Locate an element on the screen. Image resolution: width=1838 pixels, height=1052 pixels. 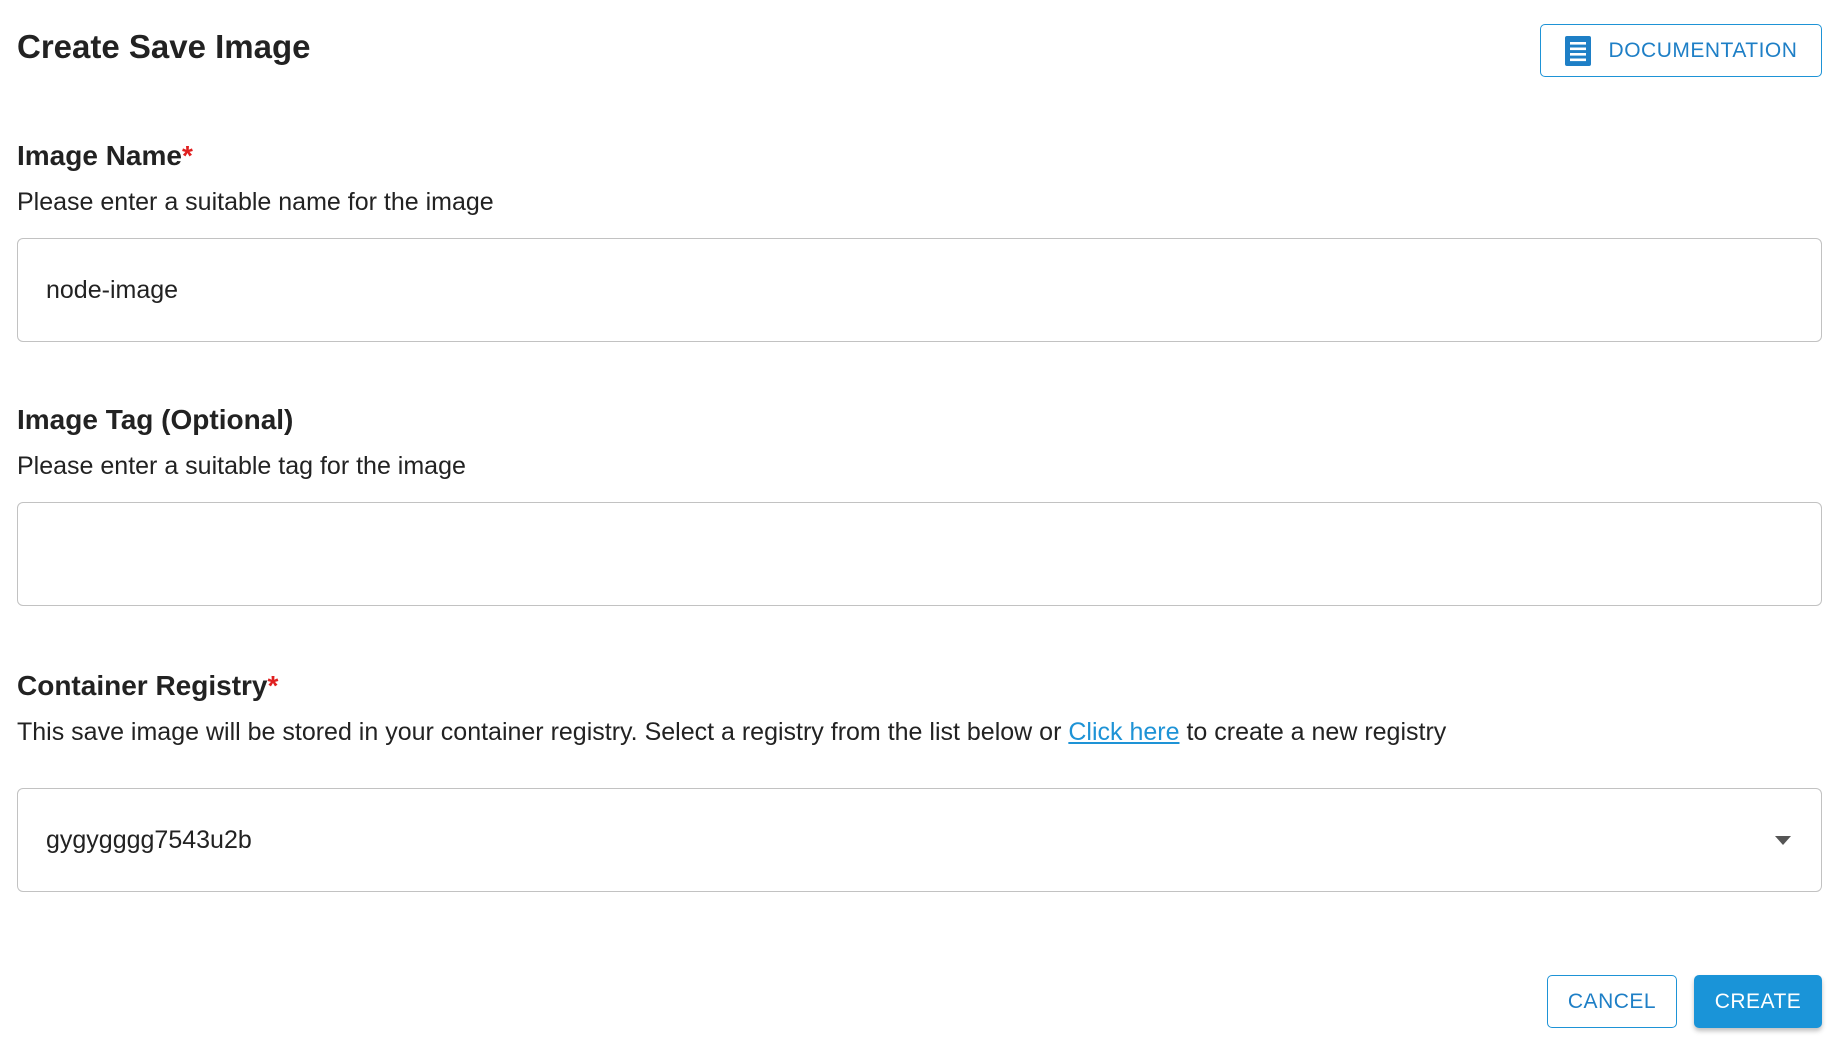
cancel-button: CANCEL is located at coordinates (1612, 1001).